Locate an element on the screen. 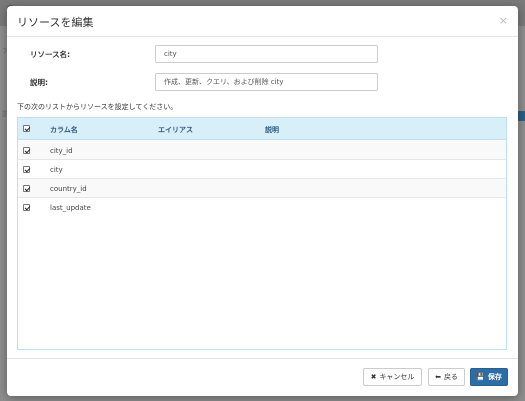 The width and height of the screenshot is (525, 401). table-row: last_update is located at coordinates (262, 207).